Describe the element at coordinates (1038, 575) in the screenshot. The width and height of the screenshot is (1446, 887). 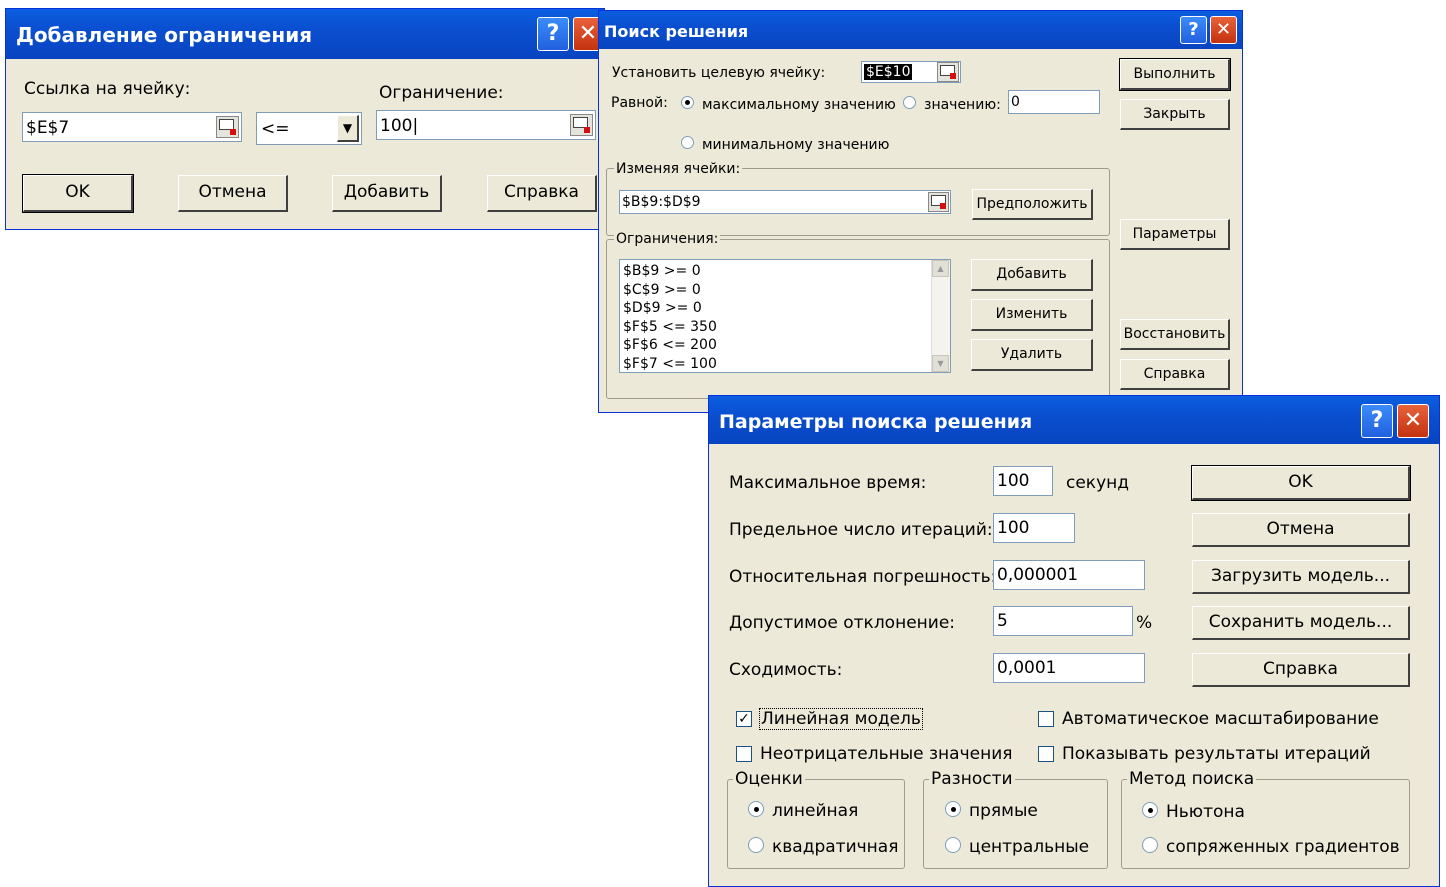
I see `precision-value: 0,000001` at that location.